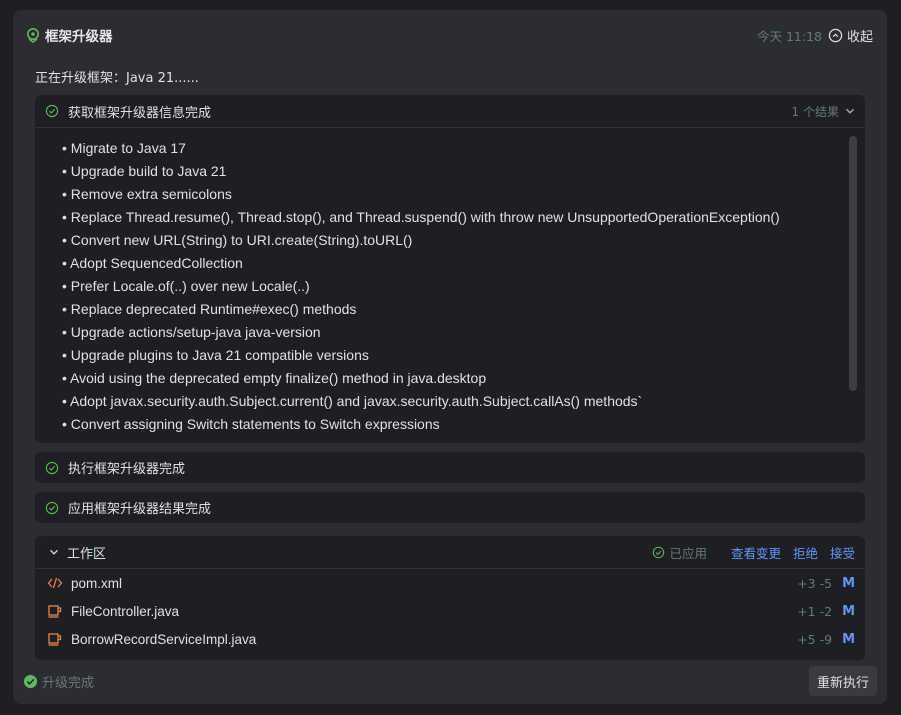 The height and width of the screenshot is (715, 901). What do you see at coordinates (815, 611) in the screenshot?
I see `file-diff: +1 -2` at bounding box center [815, 611].